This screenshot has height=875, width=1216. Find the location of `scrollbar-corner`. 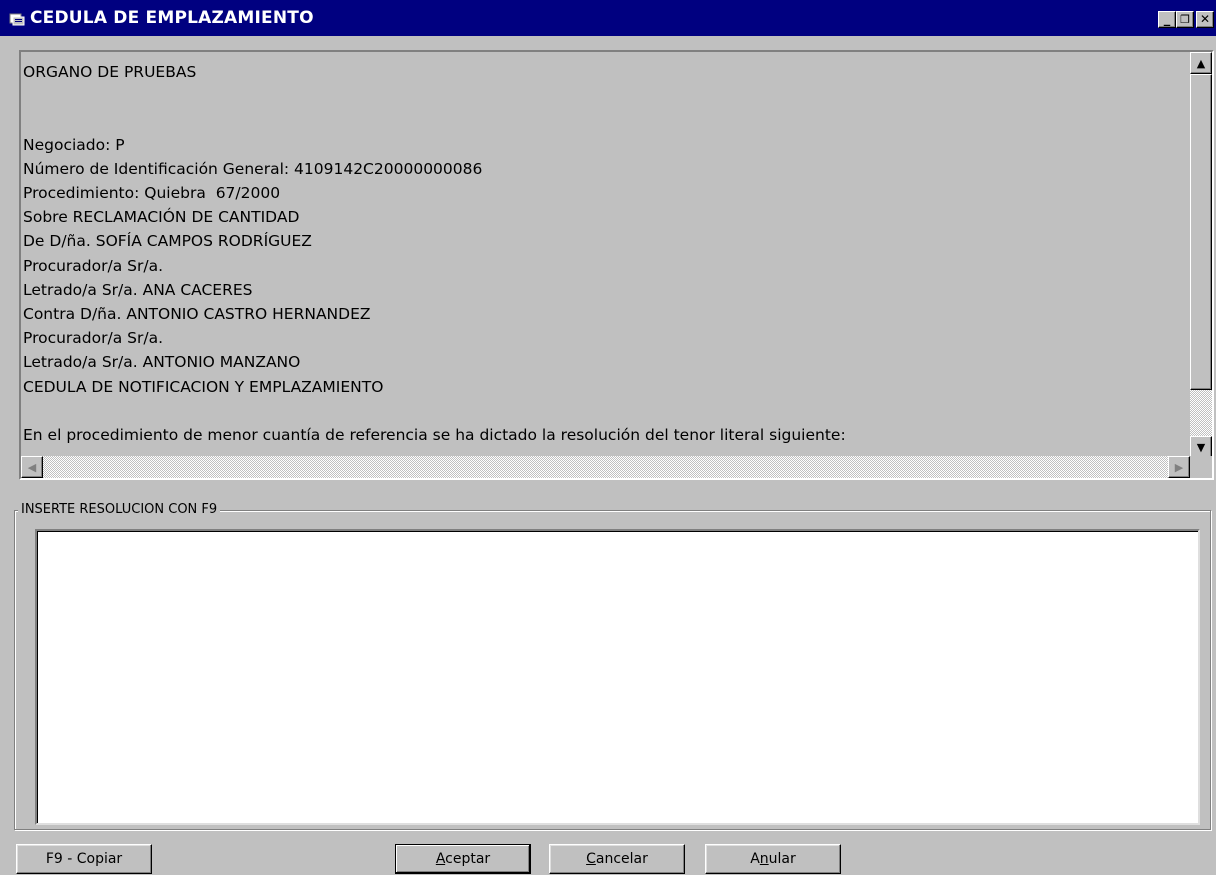

scrollbar-corner is located at coordinates (1201, 467).